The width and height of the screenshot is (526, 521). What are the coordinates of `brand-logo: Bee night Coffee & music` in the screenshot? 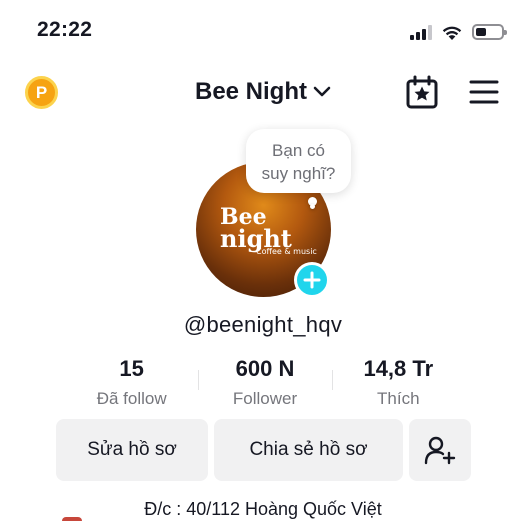 It's located at (268, 230).